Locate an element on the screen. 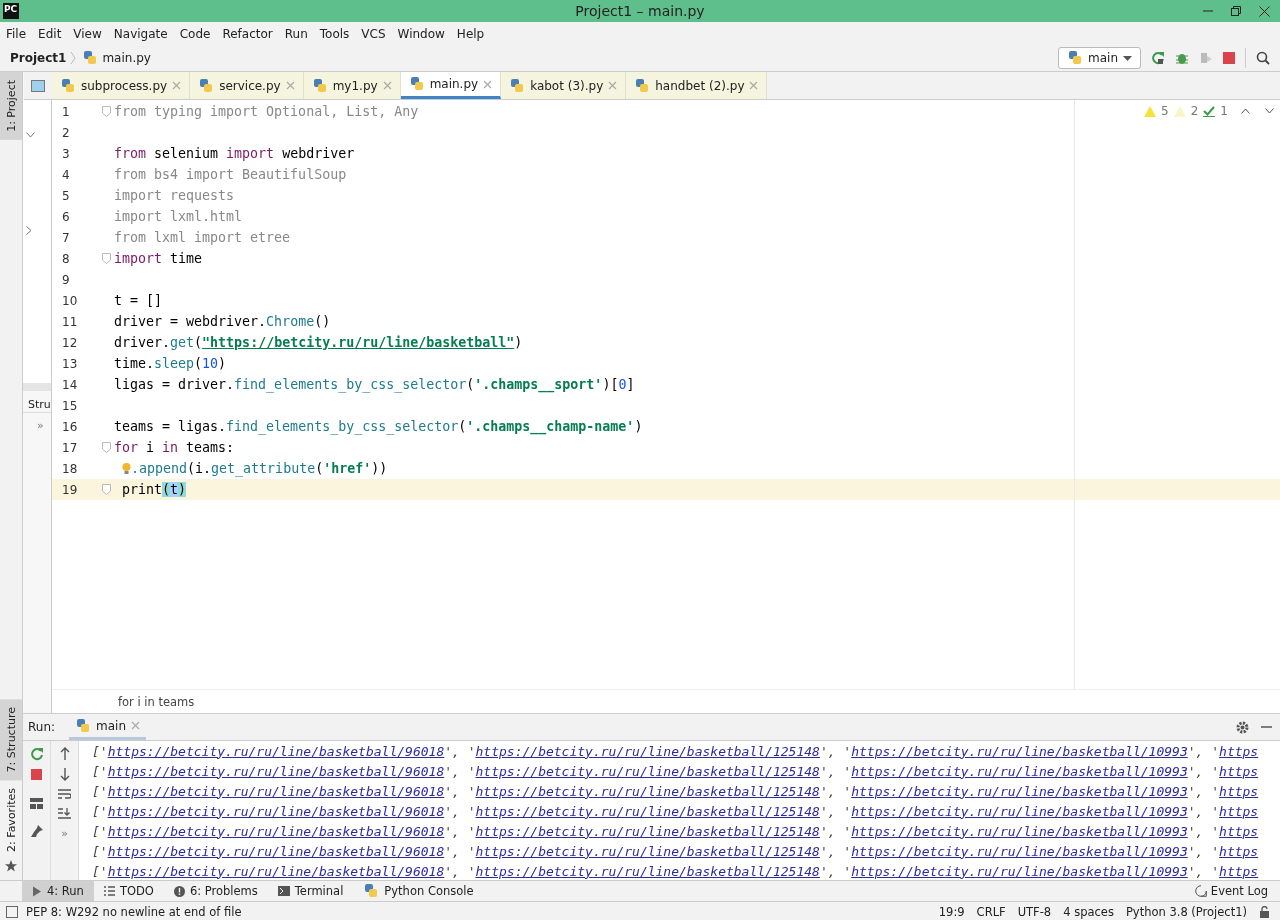 Image resolution: width=1280 pixels, height=920 pixels. menu-item: Tools is located at coordinates (334, 33).